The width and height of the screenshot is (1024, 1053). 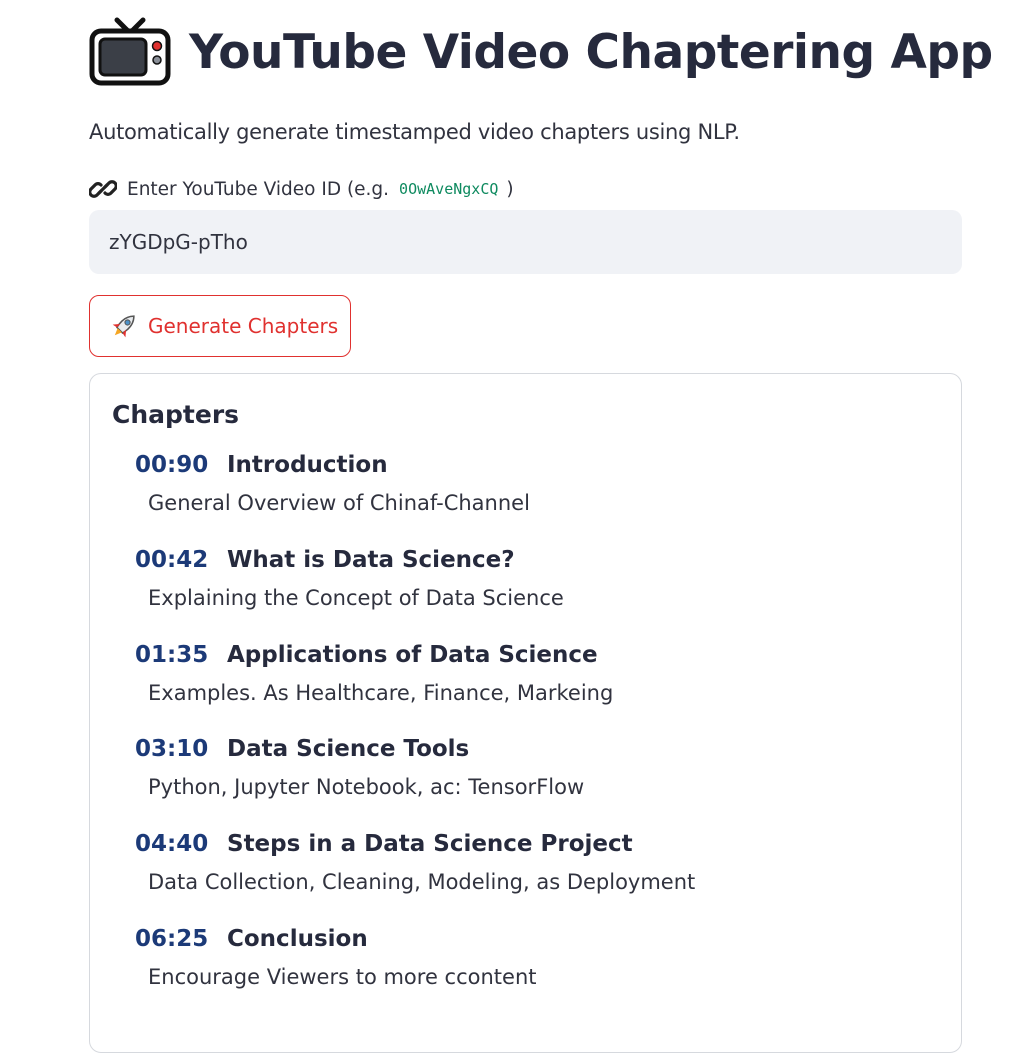 What do you see at coordinates (510, 189) in the screenshot?
I see `video-id-label-close: )` at bounding box center [510, 189].